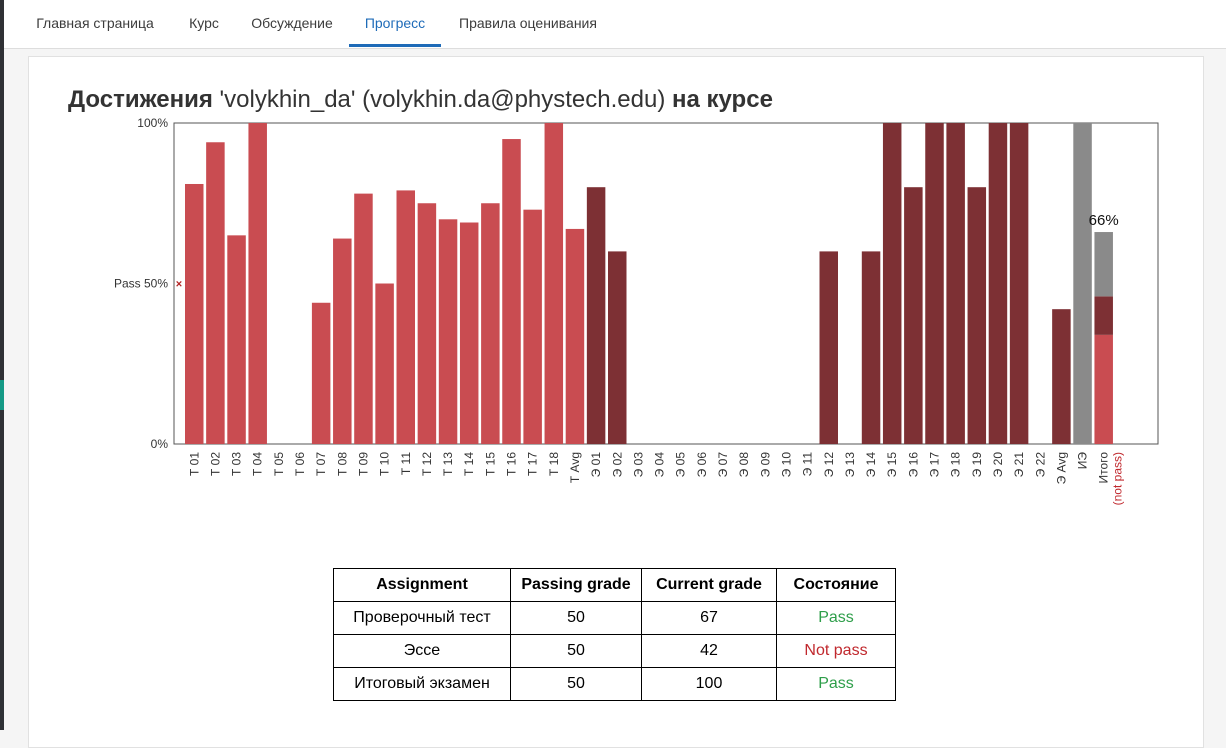 Image resolution: width=1226 pixels, height=748 pixels. Describe the element at coordinates (179, 285) in the screenshot. I see `pass-marker: ×` at that location.